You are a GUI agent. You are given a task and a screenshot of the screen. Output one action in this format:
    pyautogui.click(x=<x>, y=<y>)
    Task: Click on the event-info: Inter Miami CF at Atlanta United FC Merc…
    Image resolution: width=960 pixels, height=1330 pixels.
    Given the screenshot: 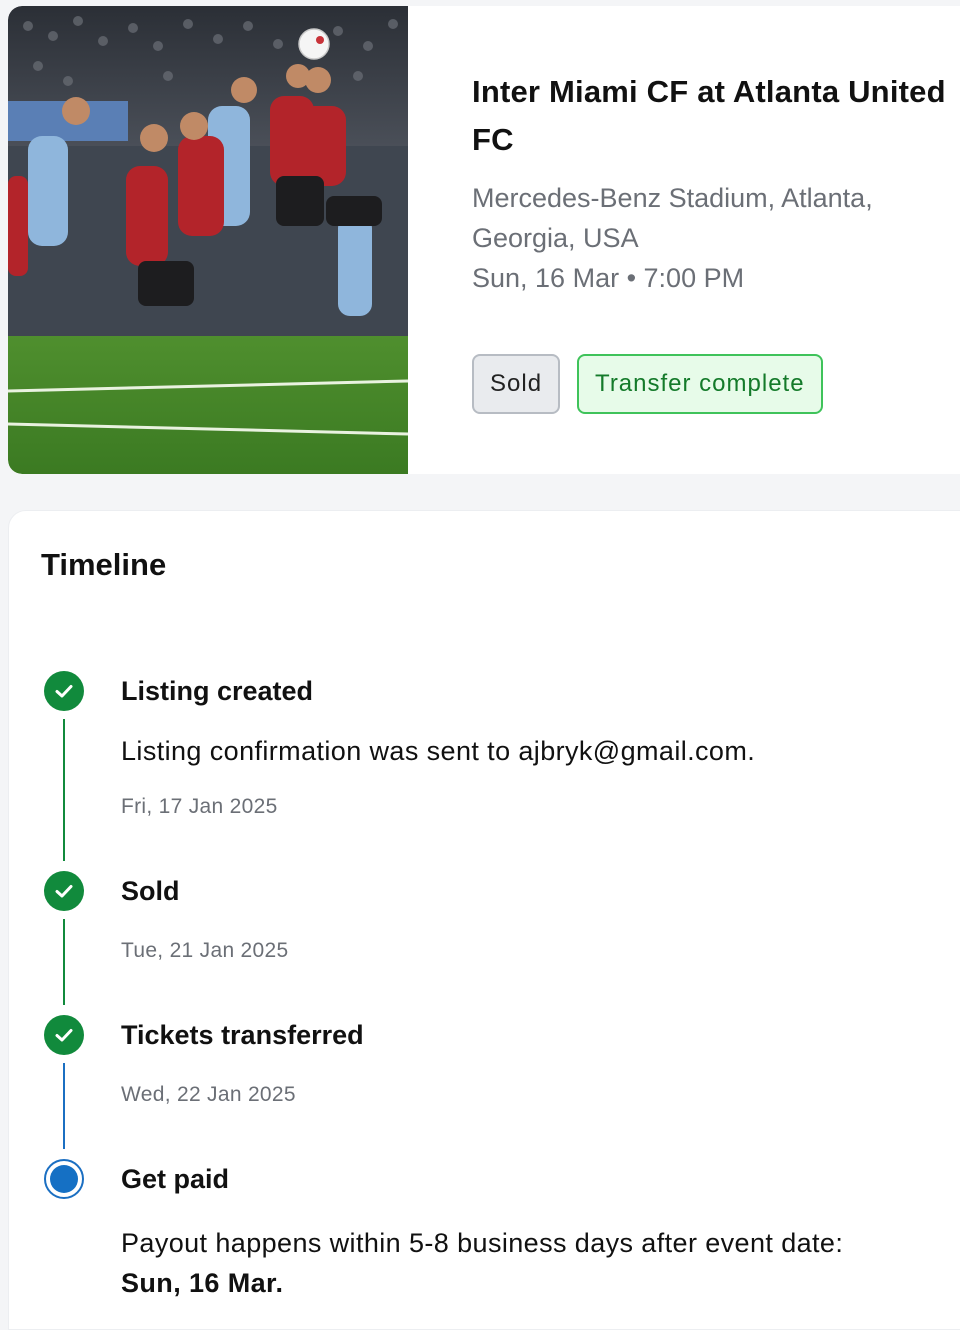 What is the action you would take?
    pyautogui.click(x=712, y=241)
    